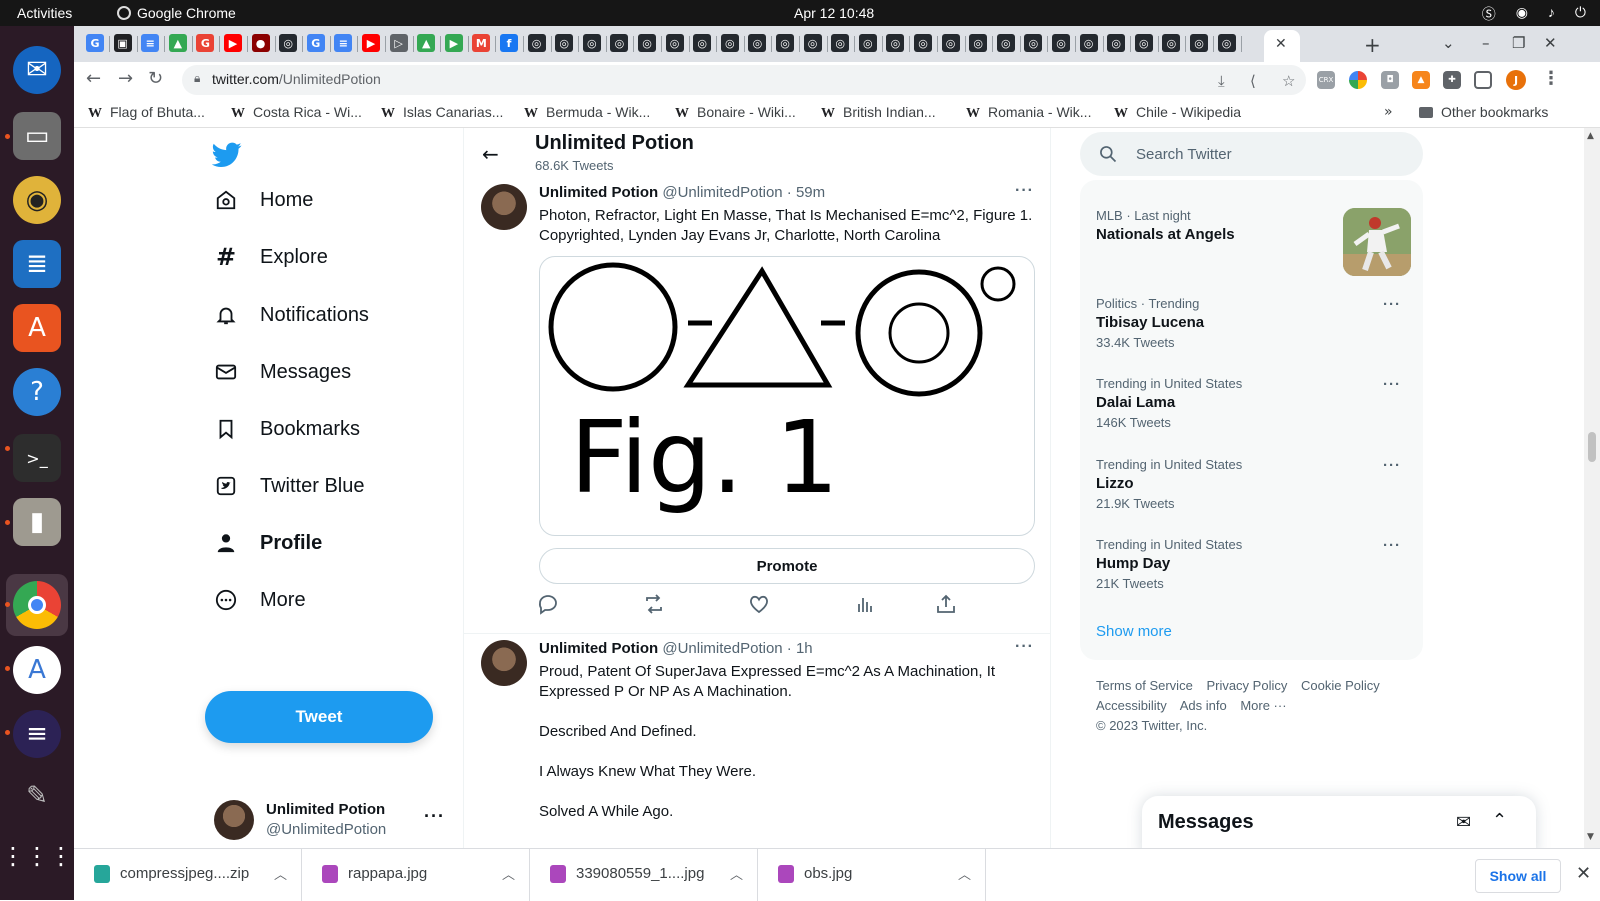 The width and height of the screenshot is (1600, 901). Describe the element at coordinates (399, 43) in the screenshot. I see `tab-favicon-icon: ▷` at that location.